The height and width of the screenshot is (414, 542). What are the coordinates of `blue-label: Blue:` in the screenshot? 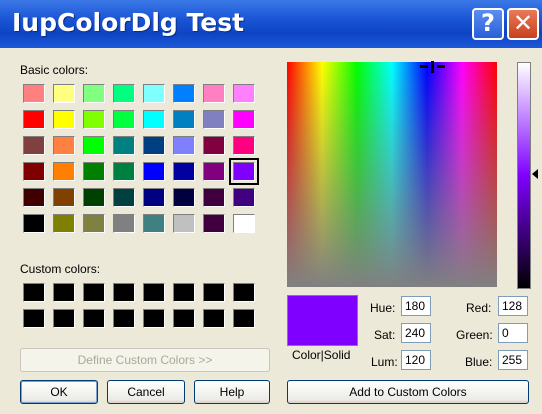 It's located at (479, 362).